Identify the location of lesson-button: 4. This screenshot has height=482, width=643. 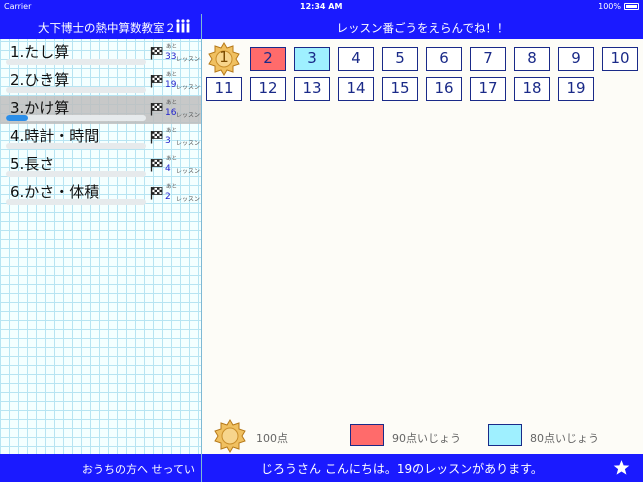
(356, 59).